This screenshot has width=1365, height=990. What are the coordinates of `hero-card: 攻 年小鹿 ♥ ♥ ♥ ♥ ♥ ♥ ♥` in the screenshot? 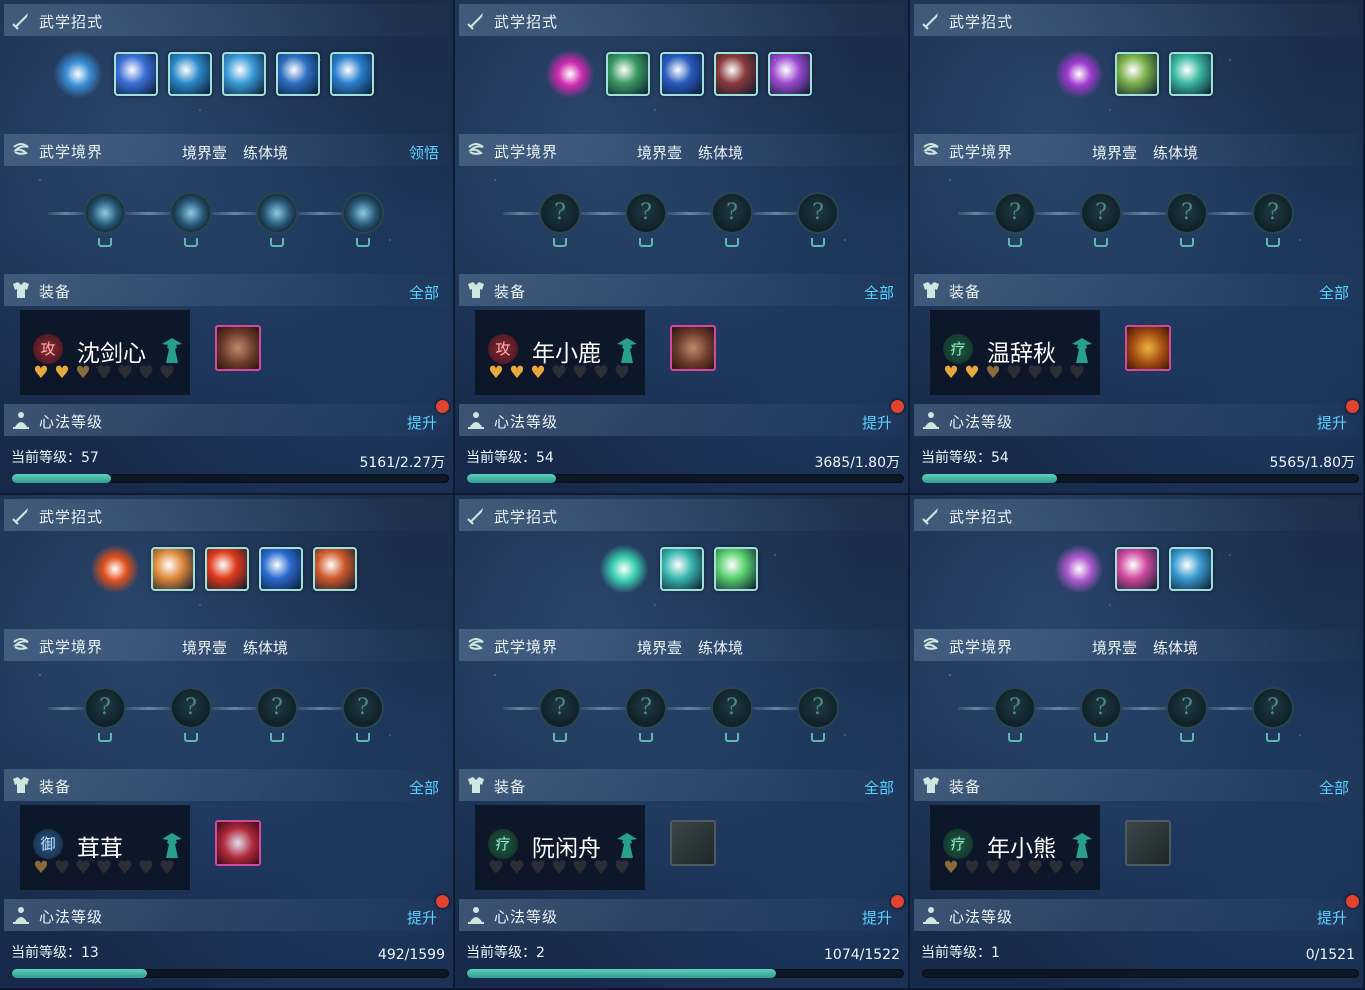 It's located at (560, 352).